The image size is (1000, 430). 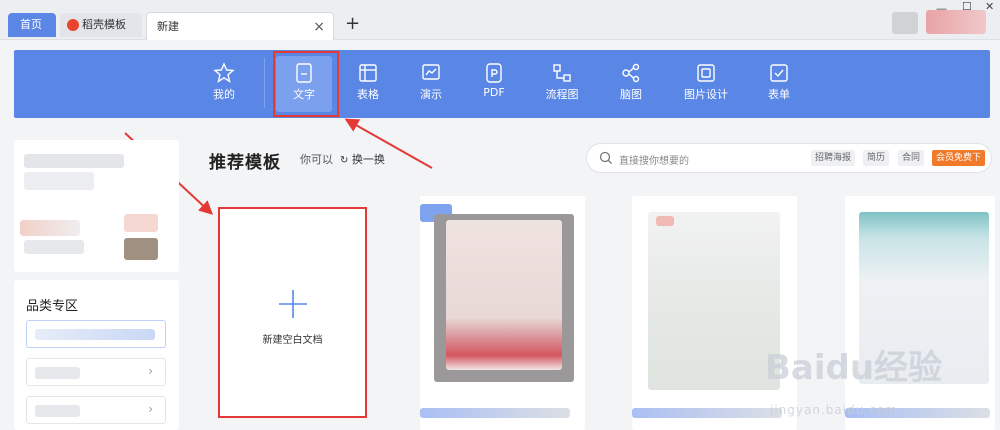 I want to click on hint-text: 你可以, so click(x=316, y=159).